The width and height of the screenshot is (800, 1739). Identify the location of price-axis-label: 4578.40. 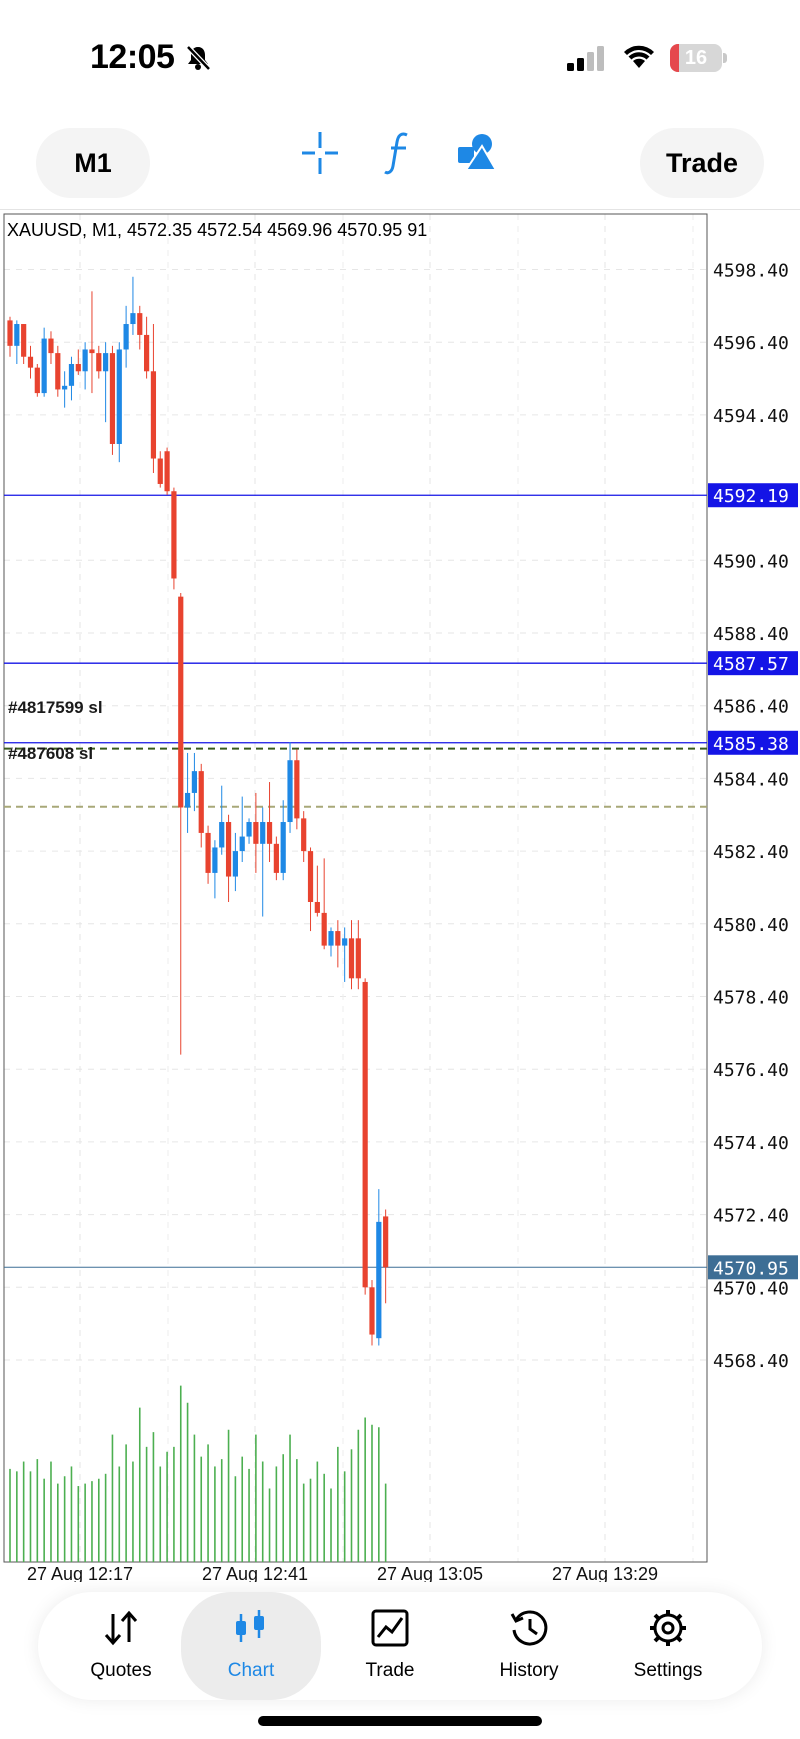
(751, 998).